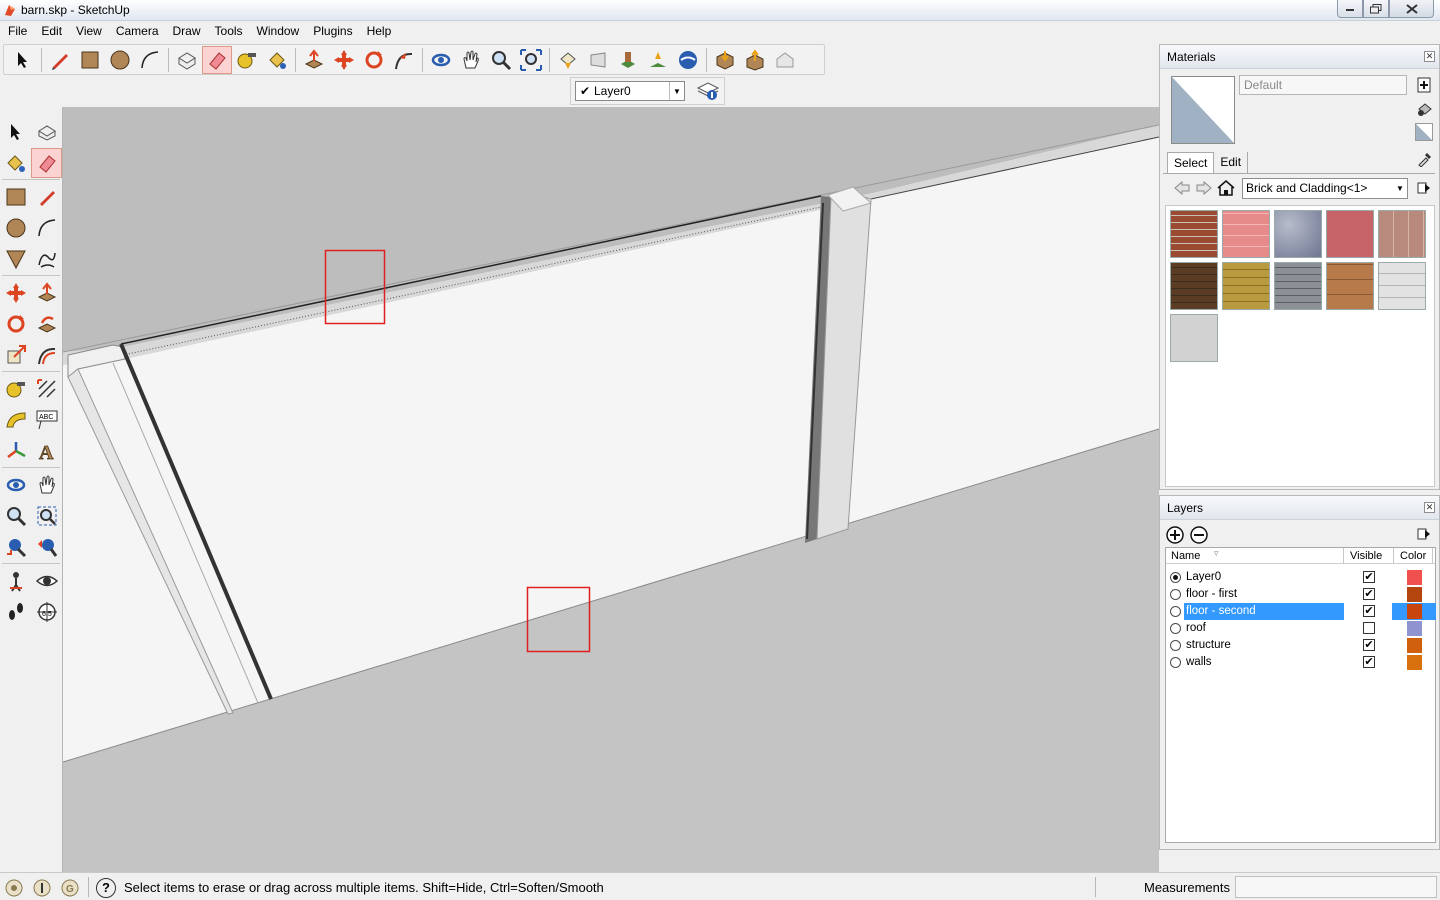 This screenshot has width=1440, height=900. I want to click on menu-window: Window, so click(278, 31).